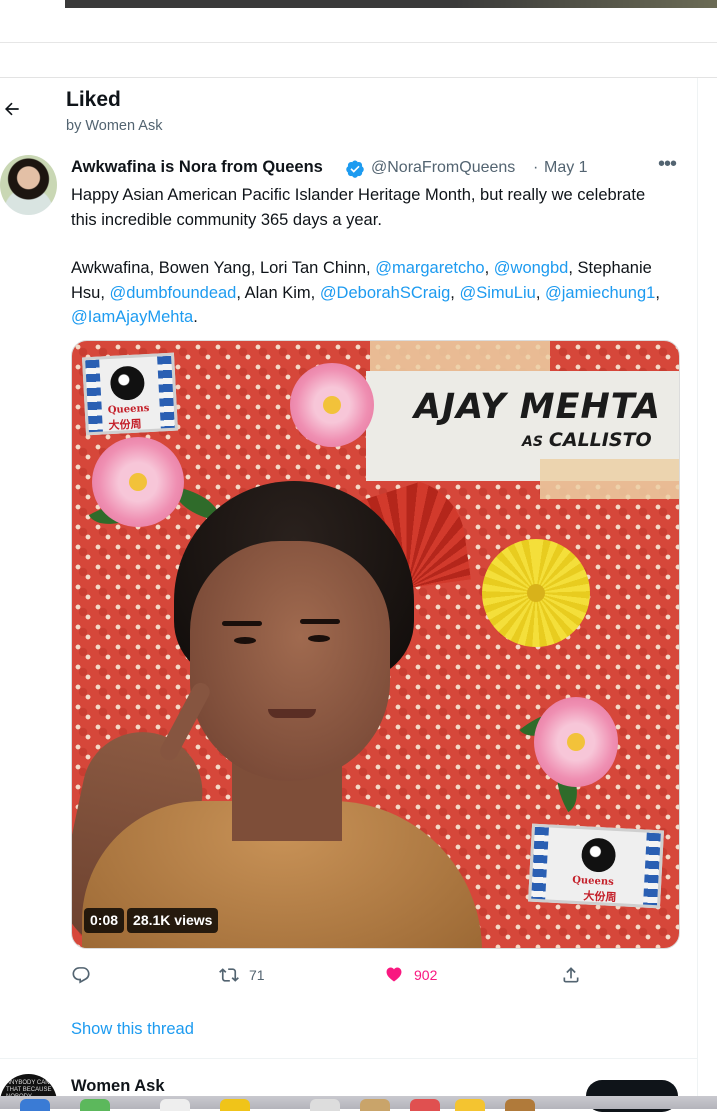  What do you see at coordinates (348, 1058) in the screenshot?
I see `tweet-divider` at bounding box center [348, 1058].